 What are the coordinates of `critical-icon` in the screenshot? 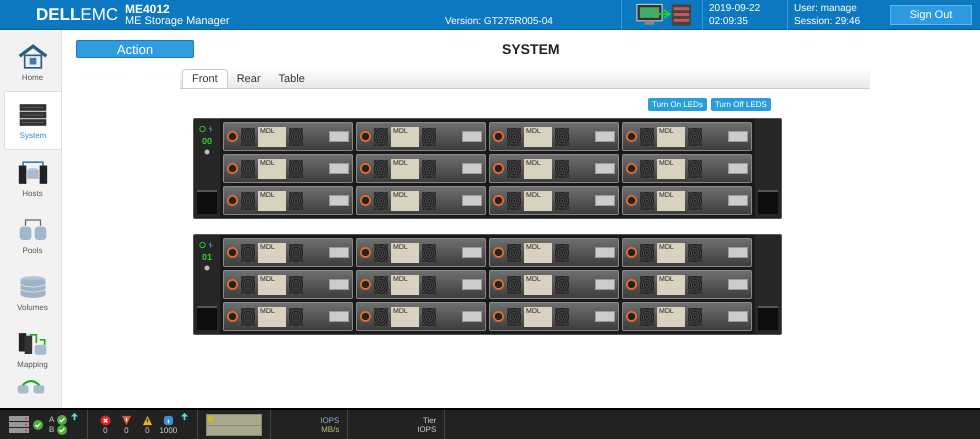 It's located at (126, 420).